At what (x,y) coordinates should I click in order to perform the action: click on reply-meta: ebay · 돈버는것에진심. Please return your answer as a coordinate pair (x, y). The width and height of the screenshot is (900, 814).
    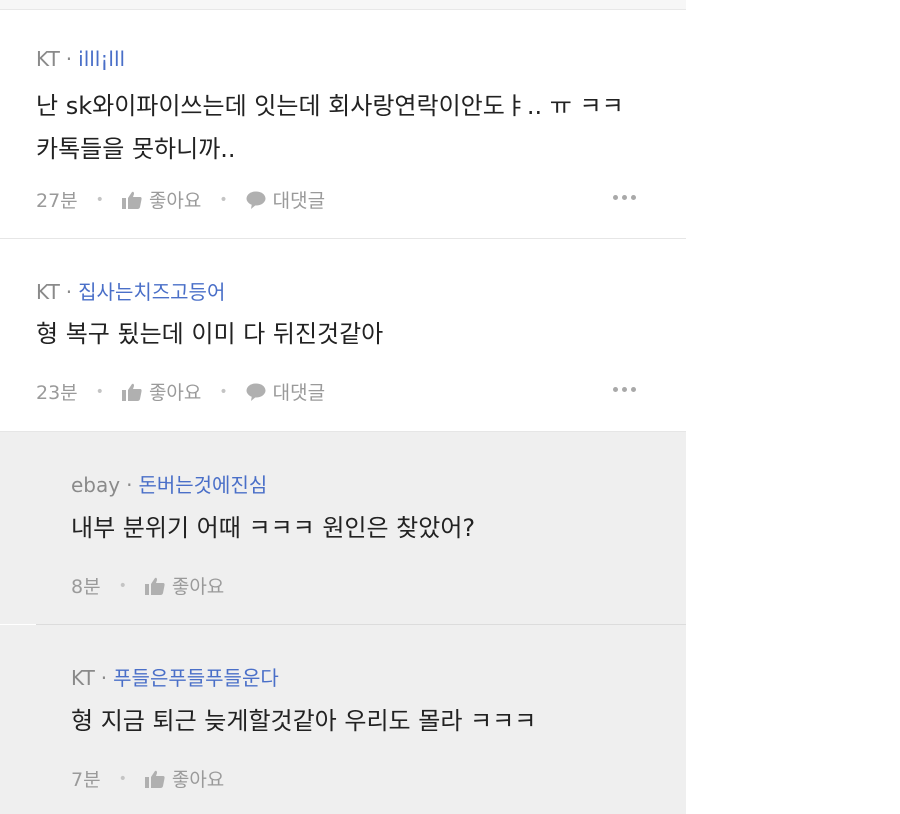
    Looking at the image, I should click on (169, 485).